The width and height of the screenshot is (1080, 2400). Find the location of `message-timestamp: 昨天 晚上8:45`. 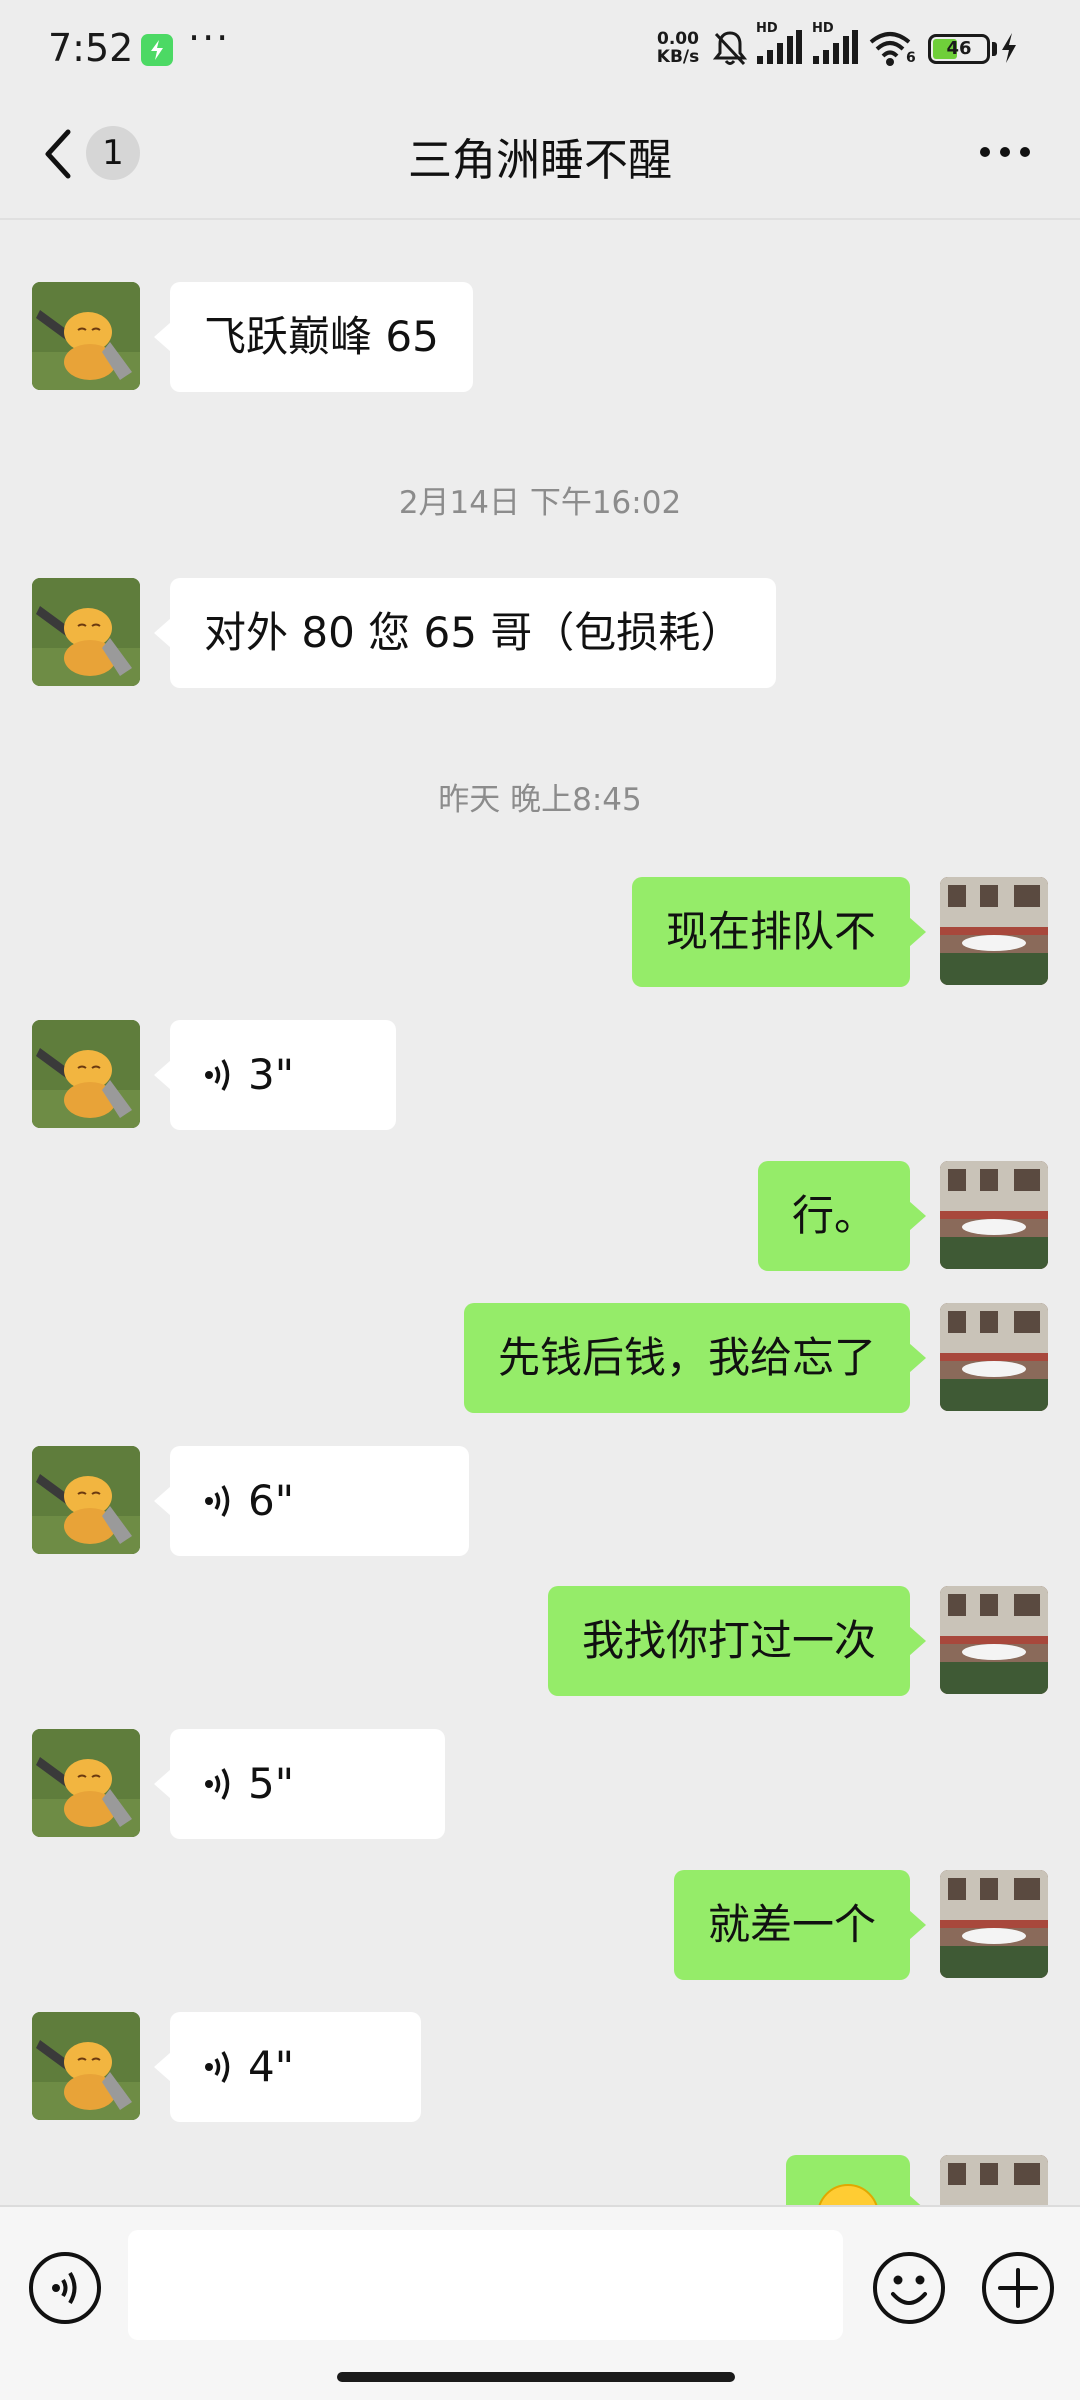

message-timestamp: 昨天 晚上8:45 is located at coordinates (540, 800).